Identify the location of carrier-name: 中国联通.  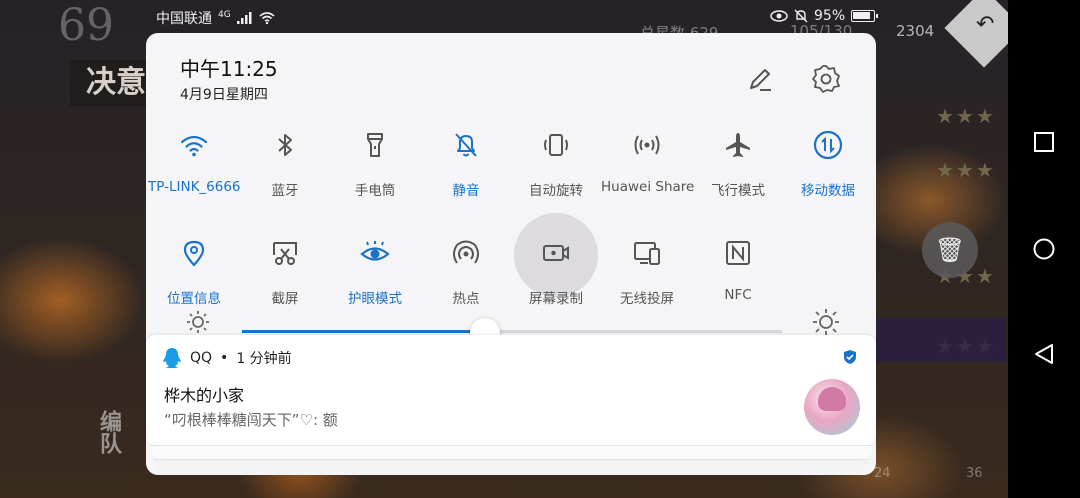
(184, 19).